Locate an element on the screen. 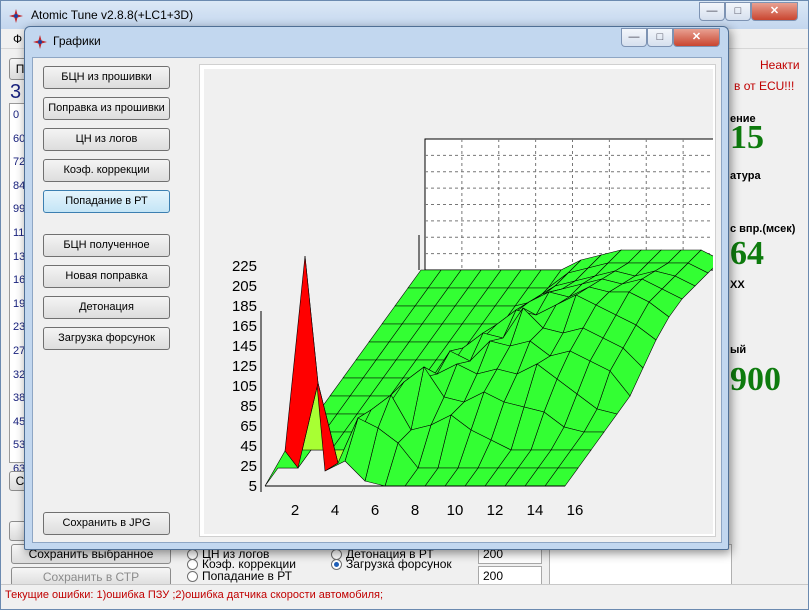 This screenshot has height=610, width=809. bcn-obtained-button: БЦН полученное is located at coordinates (106, 245).